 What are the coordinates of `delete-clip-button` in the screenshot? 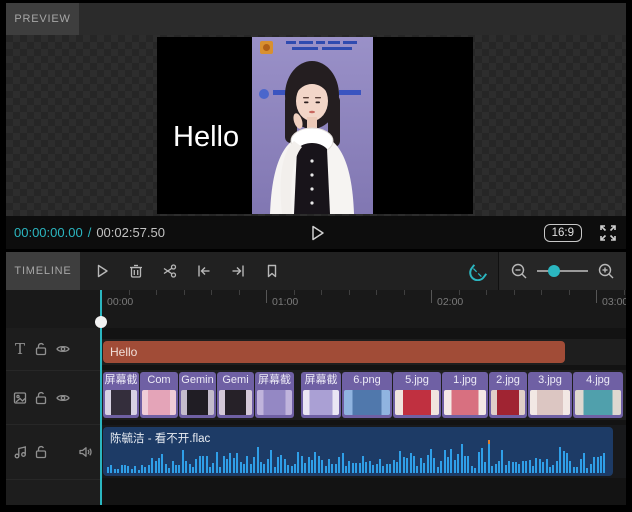 It's located at (136, 271).